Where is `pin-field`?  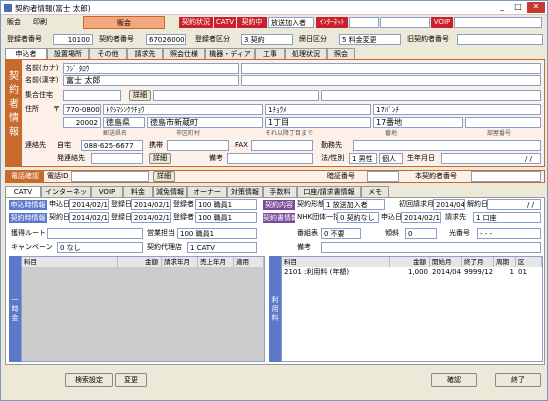 pin-field is located at coordinates (383, 176).